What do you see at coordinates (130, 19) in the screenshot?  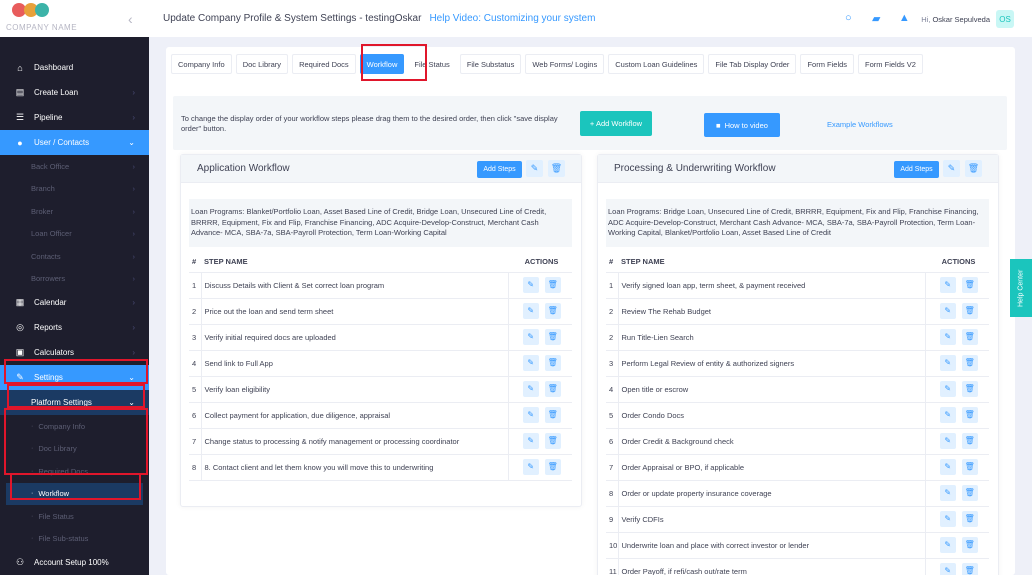 I see `sidebar-collapse-icon: ‹` at bounding box center [130, 19].